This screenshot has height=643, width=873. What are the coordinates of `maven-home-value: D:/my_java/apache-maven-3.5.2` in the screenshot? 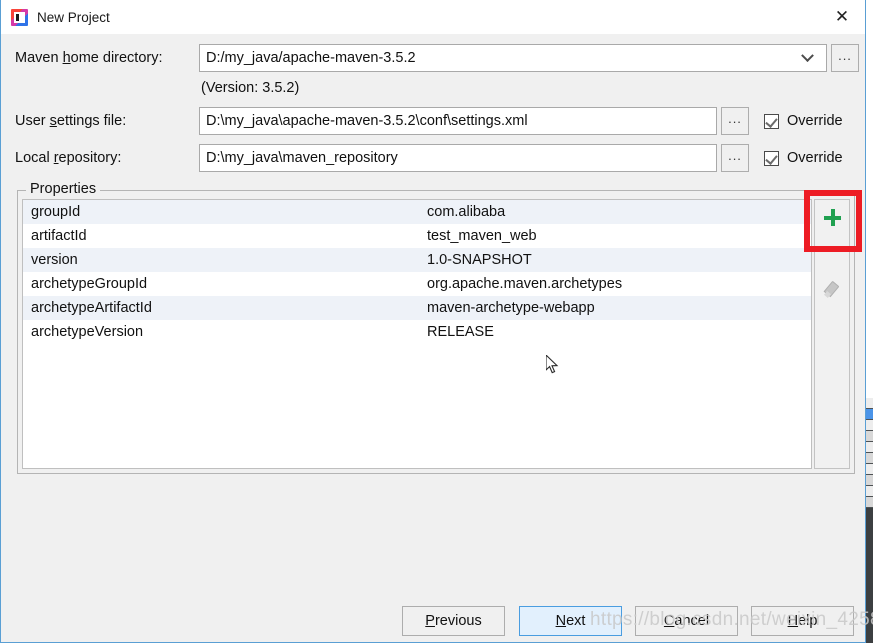 It's located at (311, 58).